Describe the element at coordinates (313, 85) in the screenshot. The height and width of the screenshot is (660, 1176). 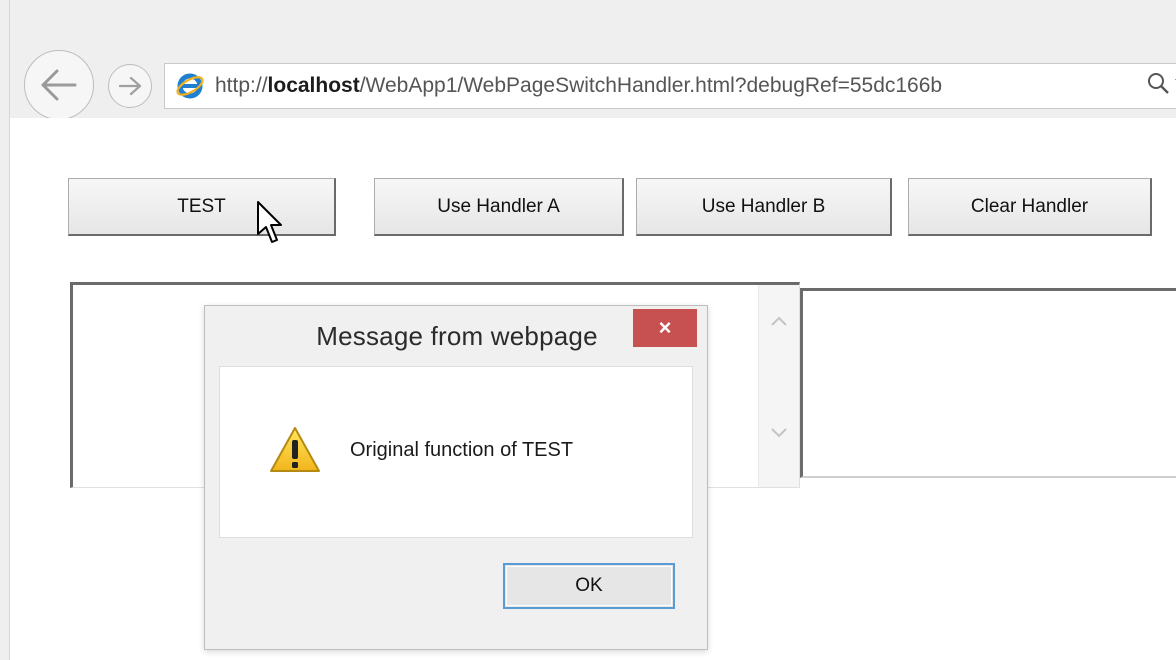
I see `url-host: localhost` at that location.